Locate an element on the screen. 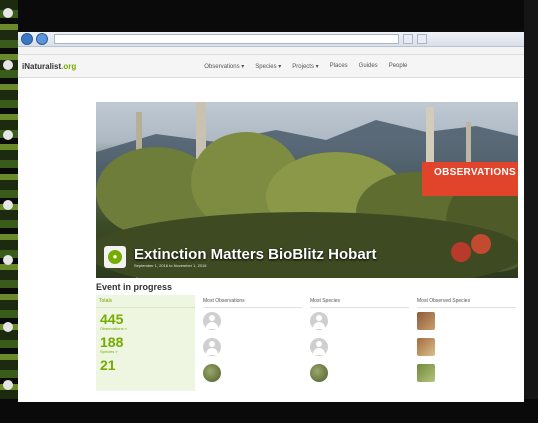 The height and width of the screenshot is (423, 538). most-observations-header: Most Observations is located at coordinates (252, 301).